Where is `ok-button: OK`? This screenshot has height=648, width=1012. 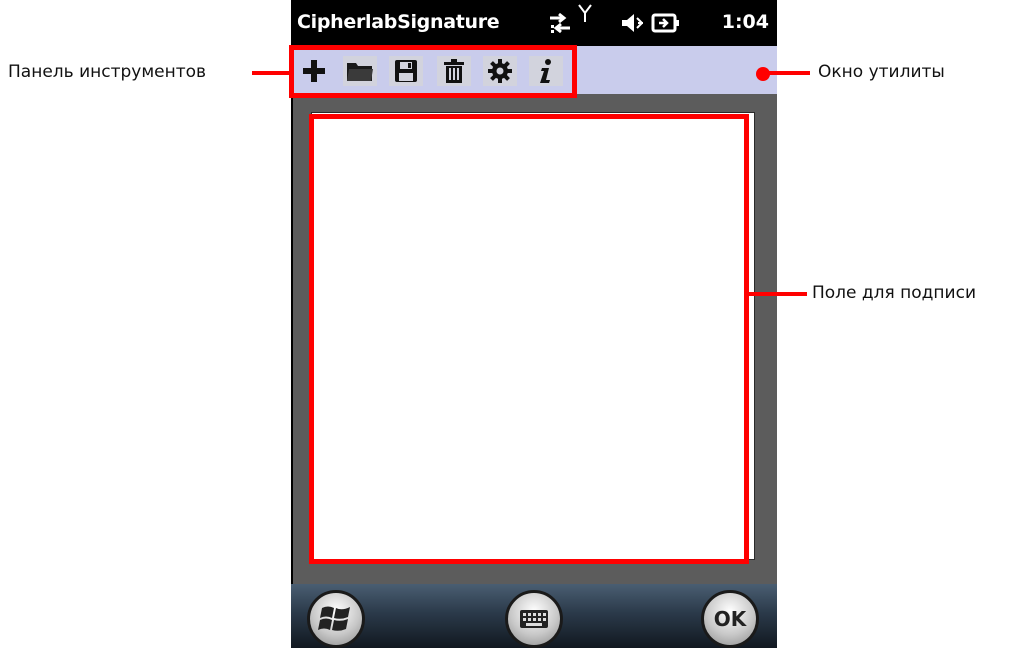
ok-button: OK is located at coordinates (730, 619).